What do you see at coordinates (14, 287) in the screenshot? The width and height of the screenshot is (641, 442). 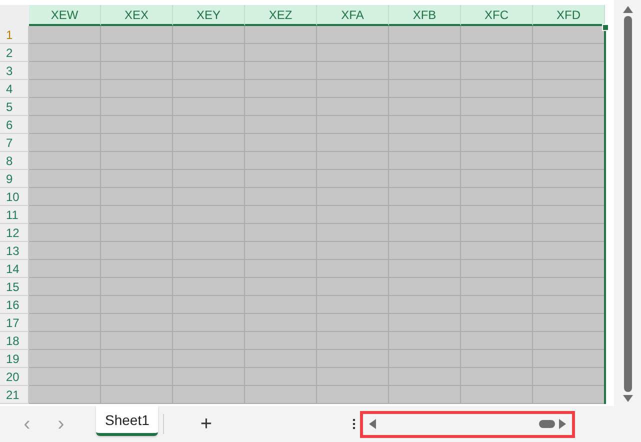 I see `row-header: 15` at bounding box center [14, 287].